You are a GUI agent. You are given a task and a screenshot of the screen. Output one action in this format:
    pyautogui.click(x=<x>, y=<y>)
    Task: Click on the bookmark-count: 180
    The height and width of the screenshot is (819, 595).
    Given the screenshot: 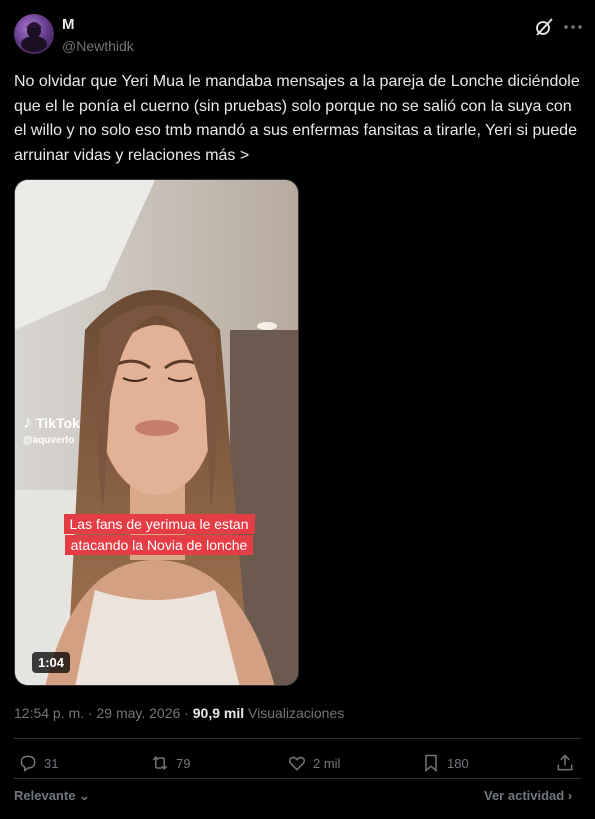 What is the action you would take?
    pyautogui.click(x=458, y=763)
    